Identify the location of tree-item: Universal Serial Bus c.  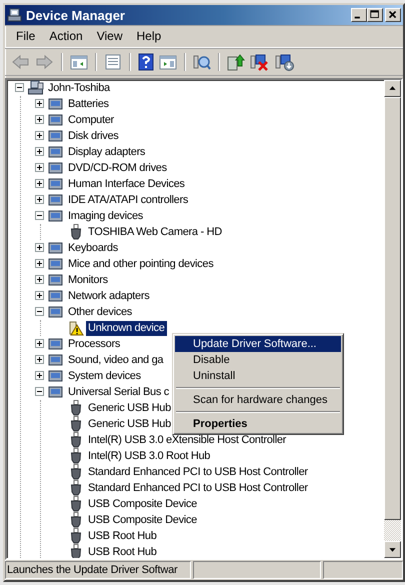
(118, 392).